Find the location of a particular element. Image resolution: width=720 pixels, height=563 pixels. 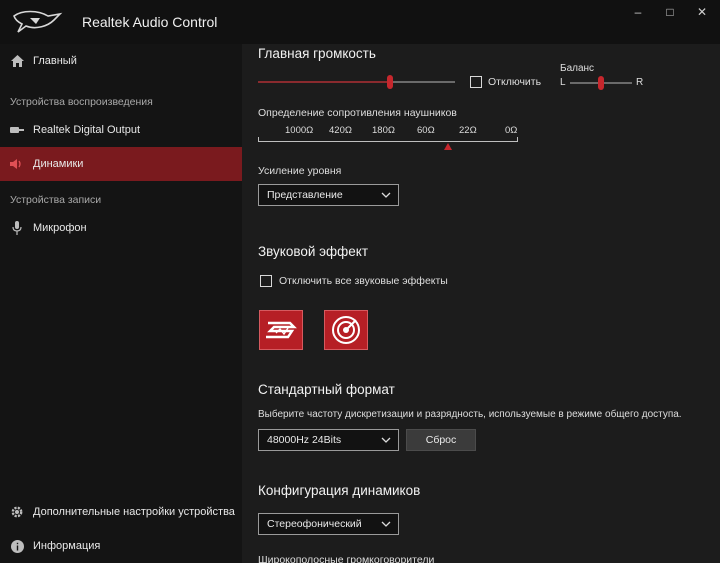

sonic-studio-icon is located at coordinates (281, 330).